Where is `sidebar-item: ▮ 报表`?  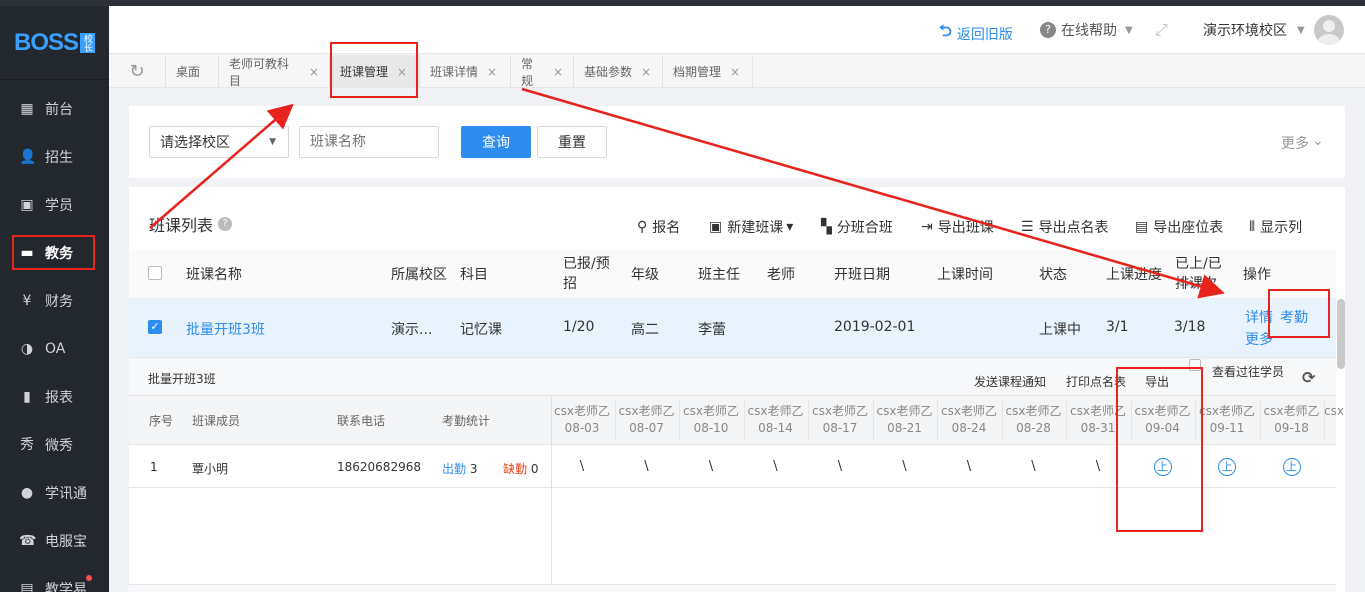 sidebar-item: ▮ 报表 is located at coordinates (54, 397).